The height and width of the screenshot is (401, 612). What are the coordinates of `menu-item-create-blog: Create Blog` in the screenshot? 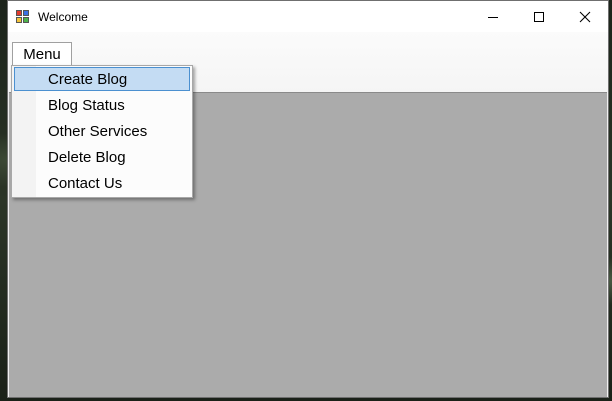 It's located at (102, 79).